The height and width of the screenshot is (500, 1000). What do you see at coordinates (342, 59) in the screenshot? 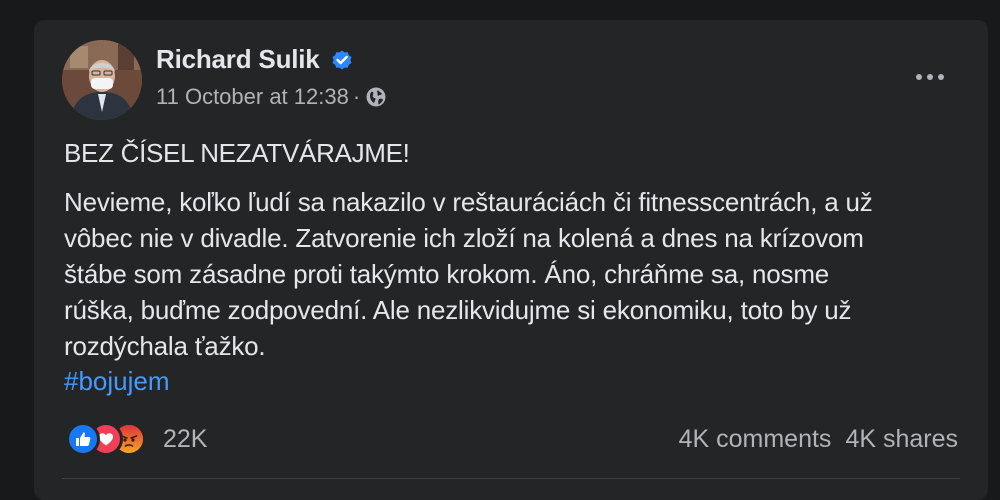
I see `verified-badge-icon` at bounding box center [342, 59].